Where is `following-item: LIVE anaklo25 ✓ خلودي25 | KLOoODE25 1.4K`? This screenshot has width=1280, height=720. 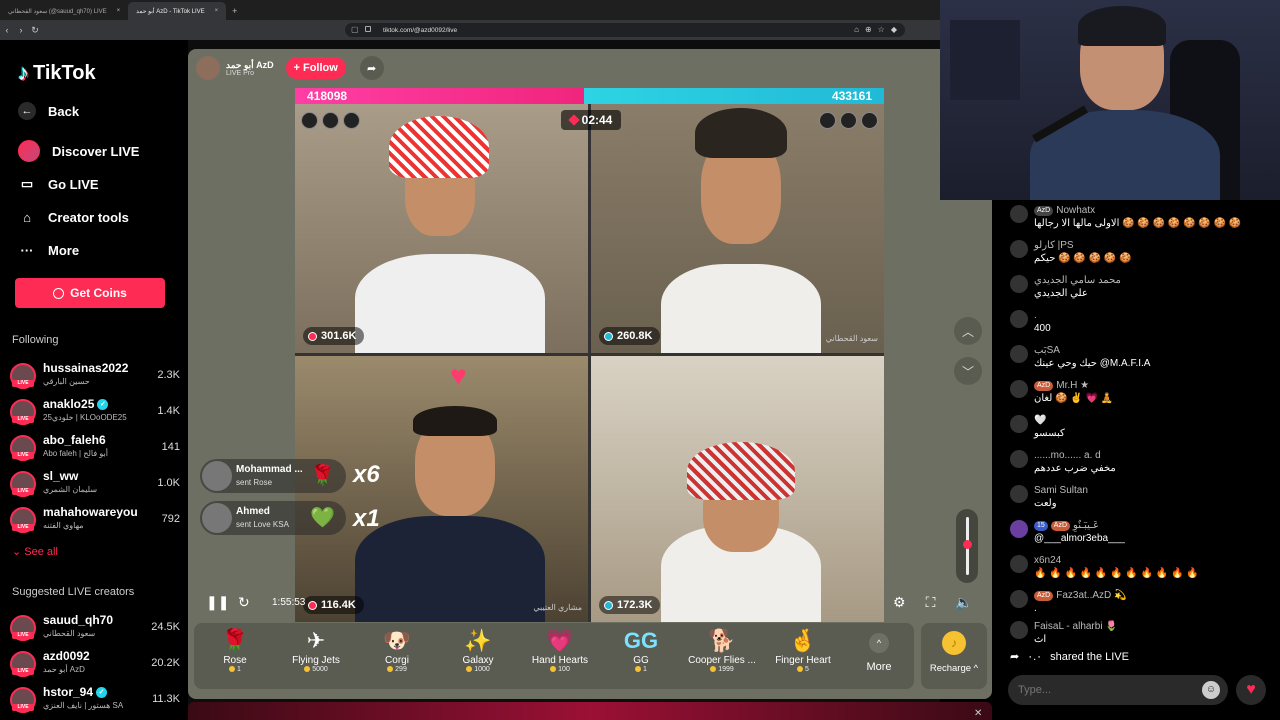
following-item: LIVE anaklo25 ✓ خلودي25 | KLOoODE25 1.4K is located at coordinates (95, 412).